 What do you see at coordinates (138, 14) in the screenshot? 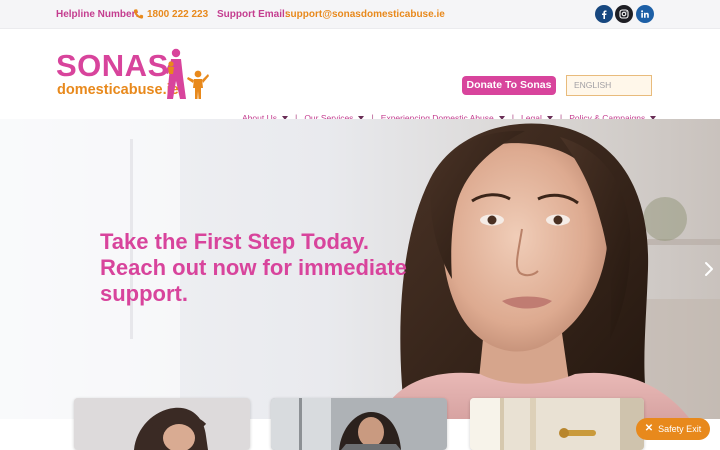
I see `phone-icon` at bounding box center [138, 14].